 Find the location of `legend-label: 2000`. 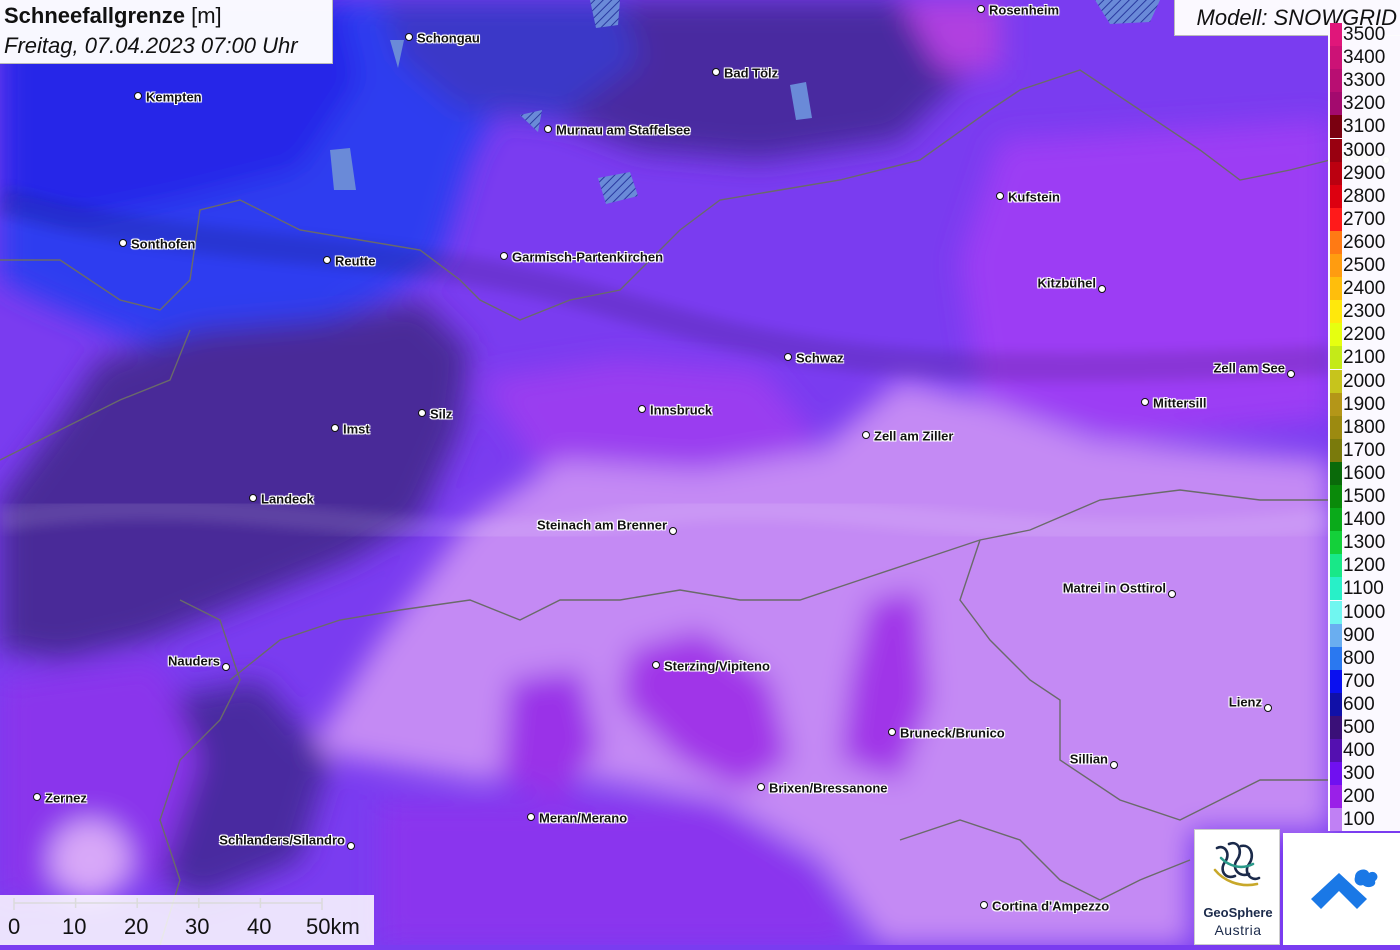

legend-label: 2000 is located at coordinates (1364, 381).